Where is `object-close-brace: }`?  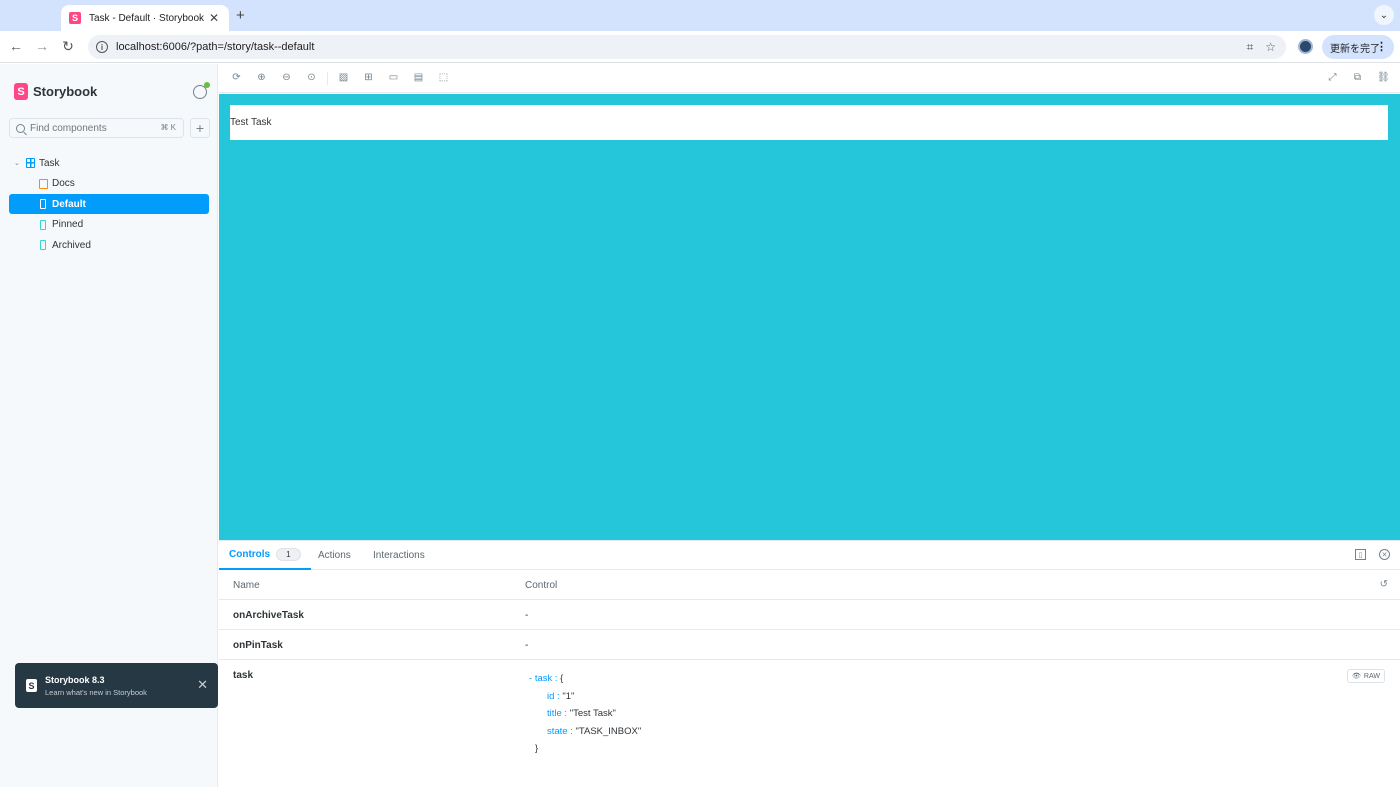 object-close-brace: } is located at coordinates (537, 748).